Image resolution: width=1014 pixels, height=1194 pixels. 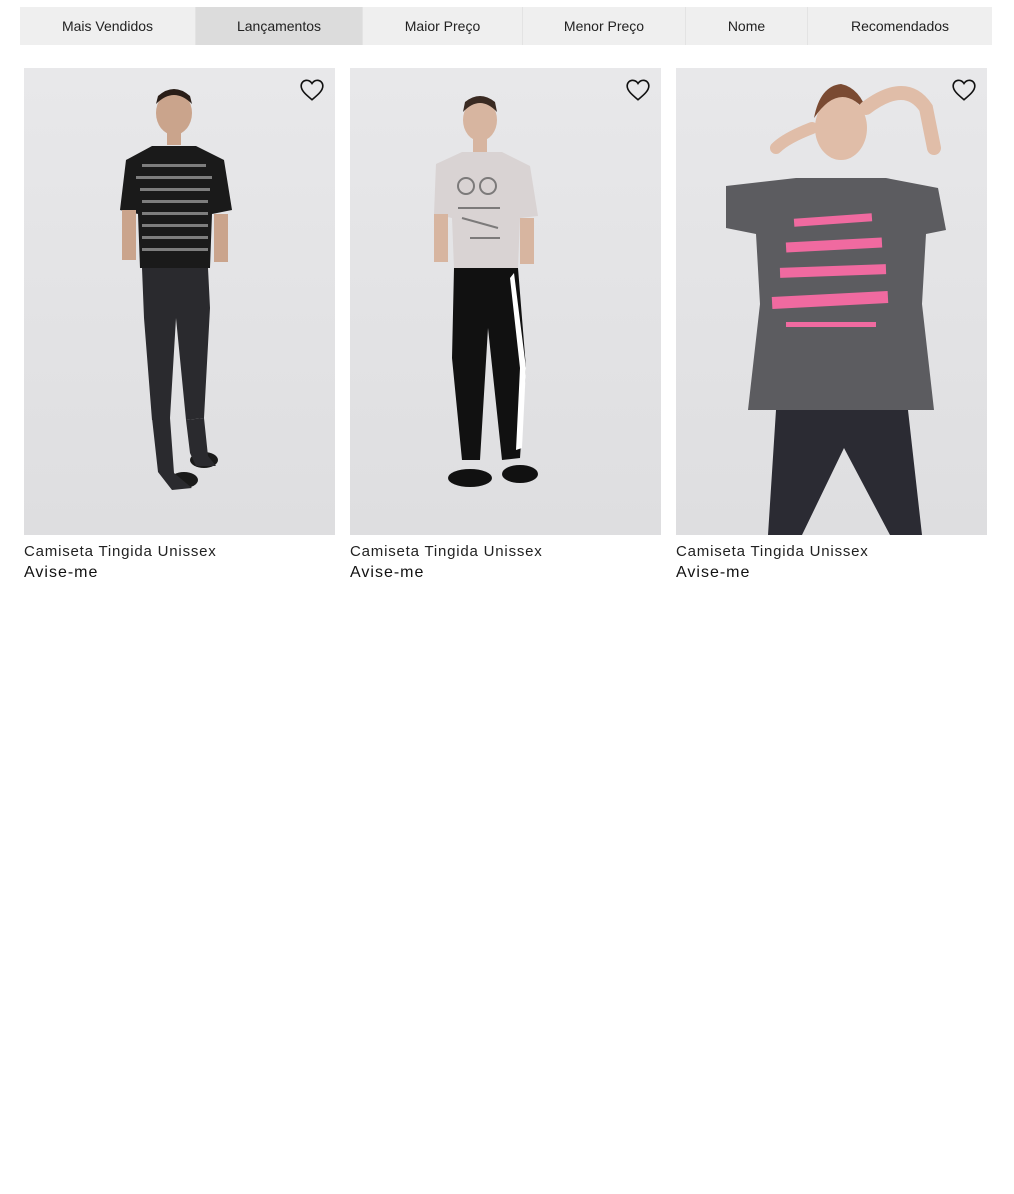 What do you see at coordinates (108, 26) in the screenshot?
I see `sort-tab-mais-vendidos: Mais Vendidos` at bounding box center [108, 26].